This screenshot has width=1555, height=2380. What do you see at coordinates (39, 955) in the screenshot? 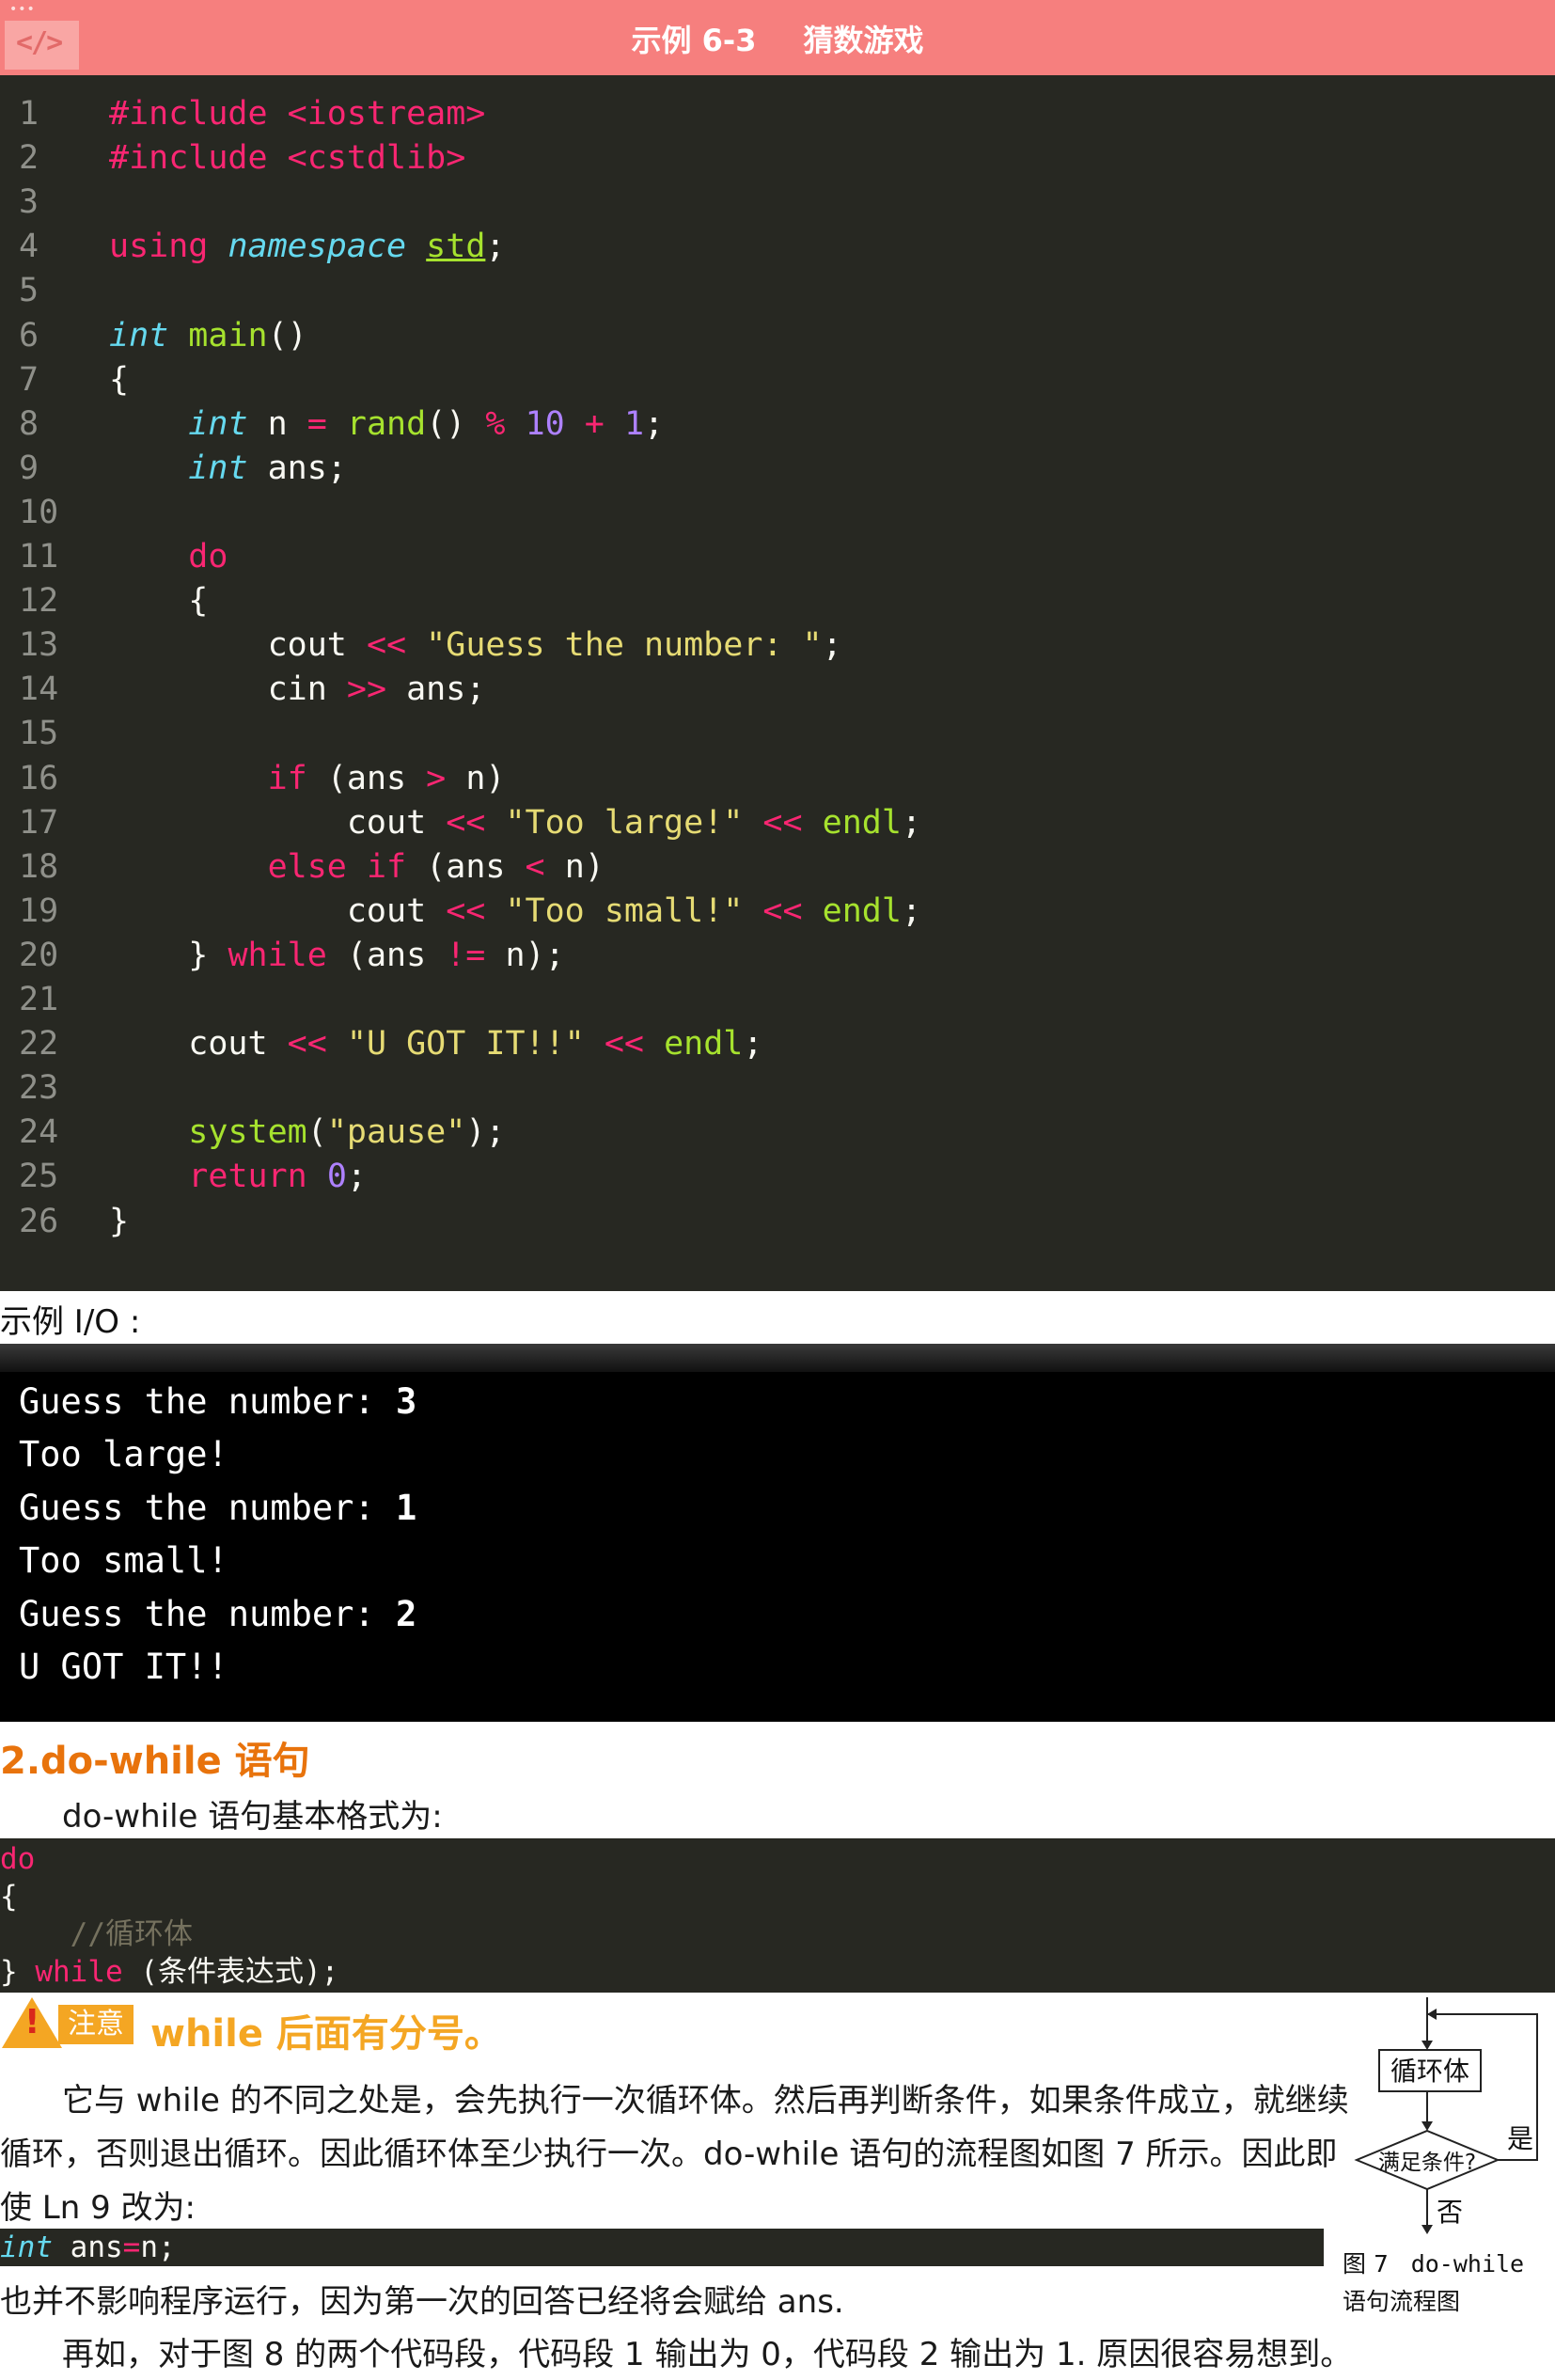
I see `line-number: 20` at bounding box center [39, 955].